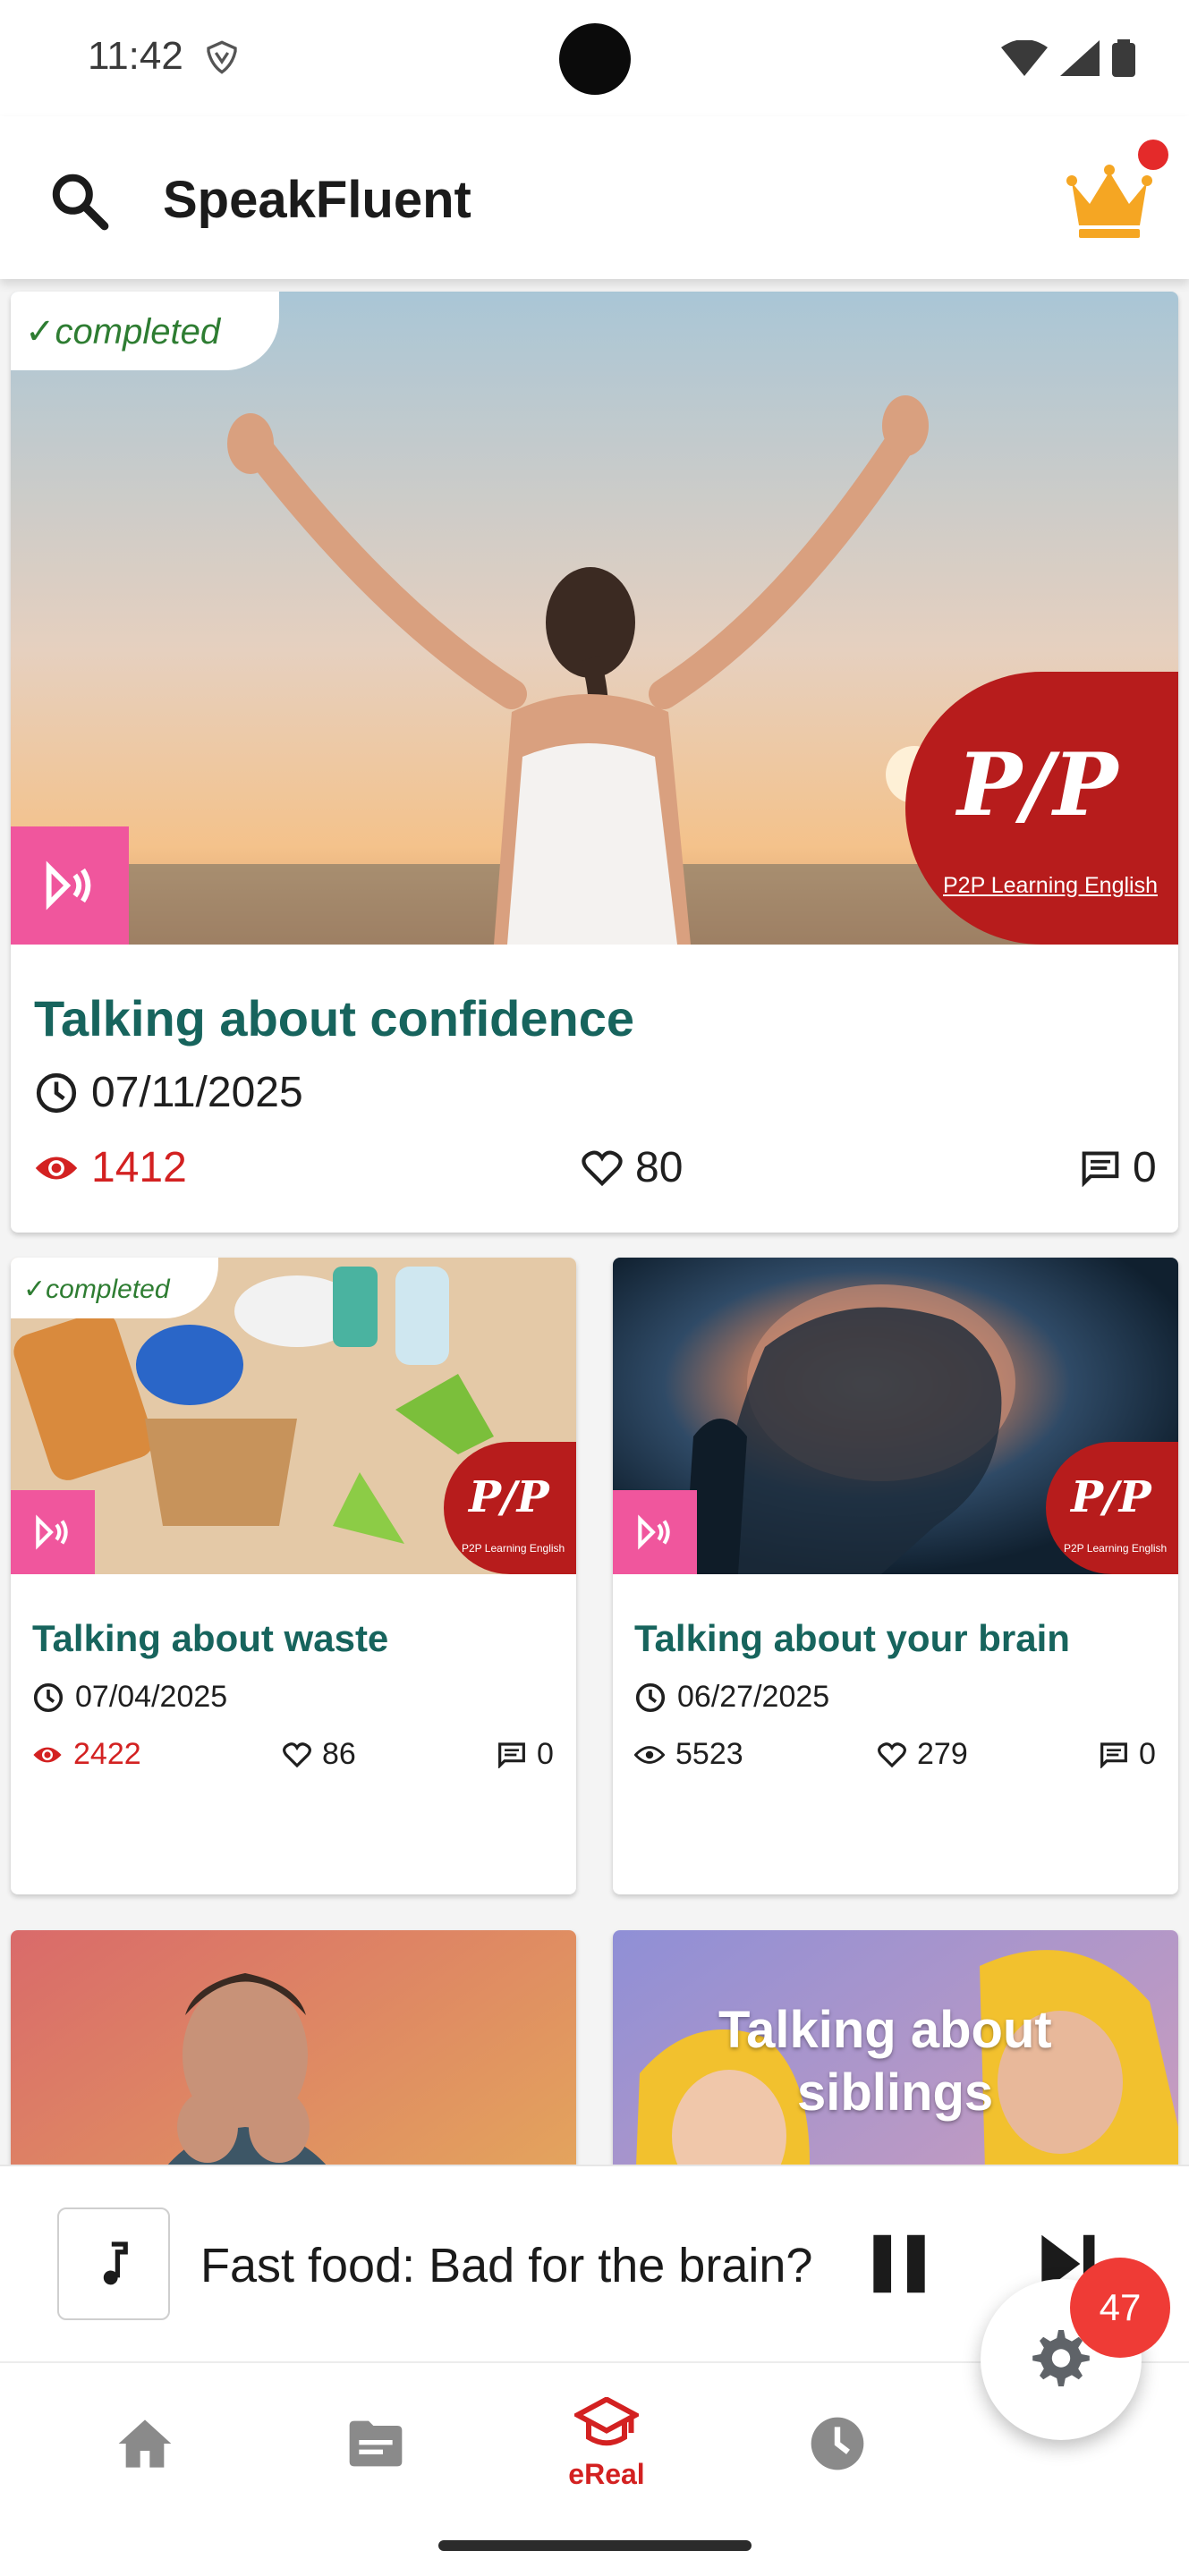 The width and height of the screenshot is (1189, 2576). Describe the element at coordinates (753, 1697) in the screenshot. I see `lesson-date-text: 06/27/2025` at that location.